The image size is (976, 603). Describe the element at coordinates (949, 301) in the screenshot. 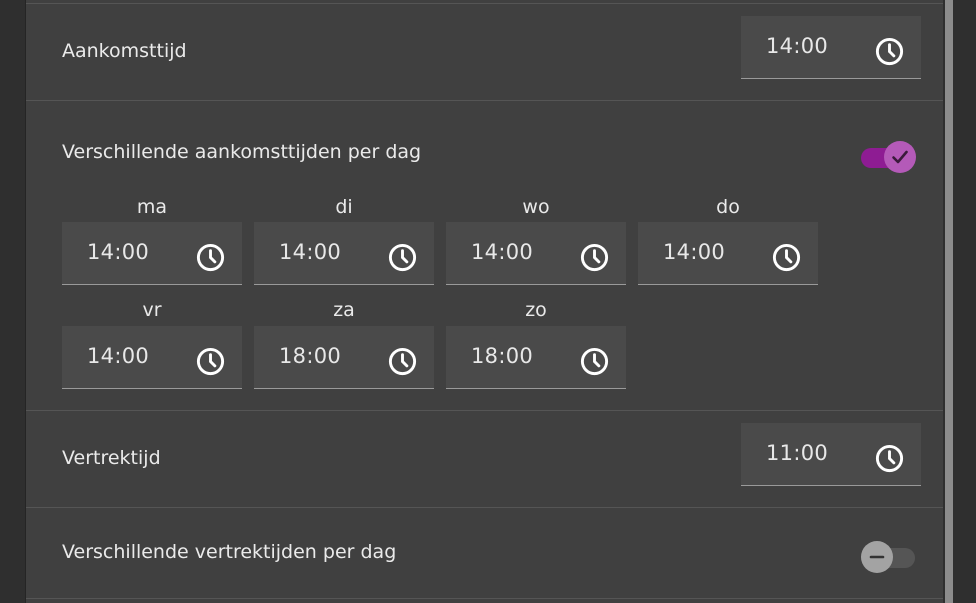

I see `scrollbar-thumb` at that location.